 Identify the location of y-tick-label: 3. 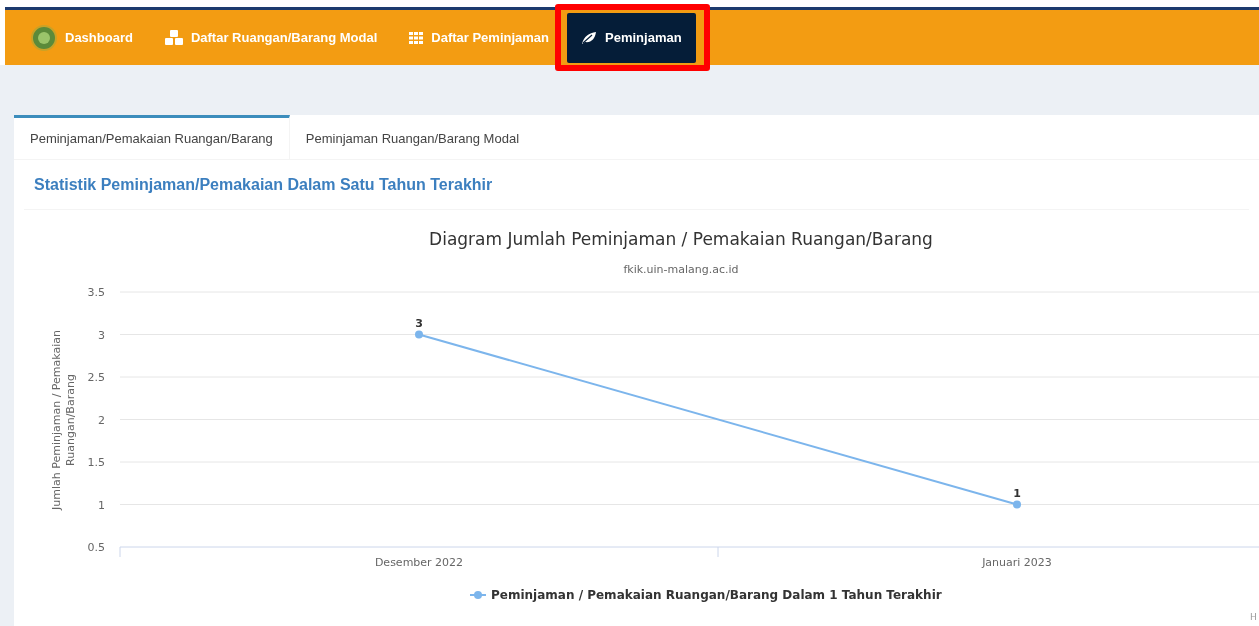
(101, 335).